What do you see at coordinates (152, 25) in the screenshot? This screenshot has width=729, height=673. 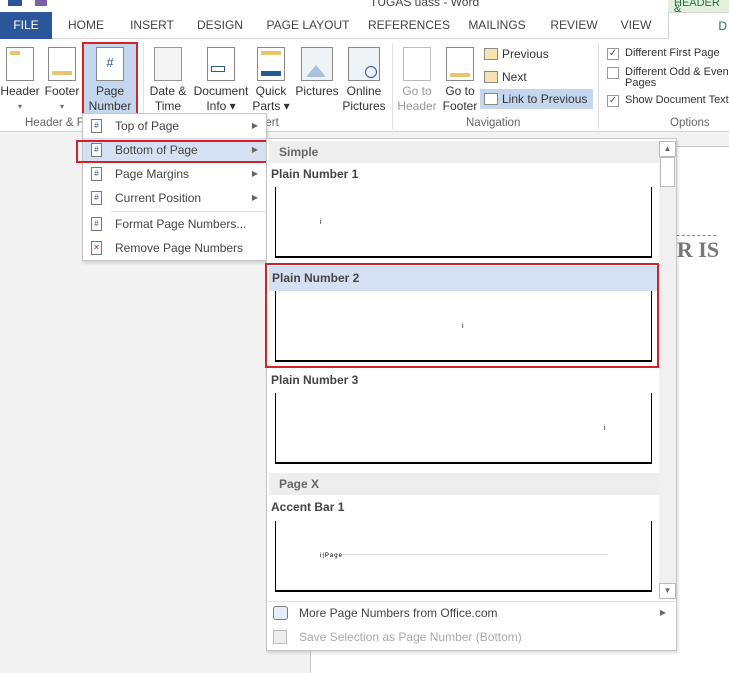 I see `tab-insert: INSERT` at bounding box center [152, 25].